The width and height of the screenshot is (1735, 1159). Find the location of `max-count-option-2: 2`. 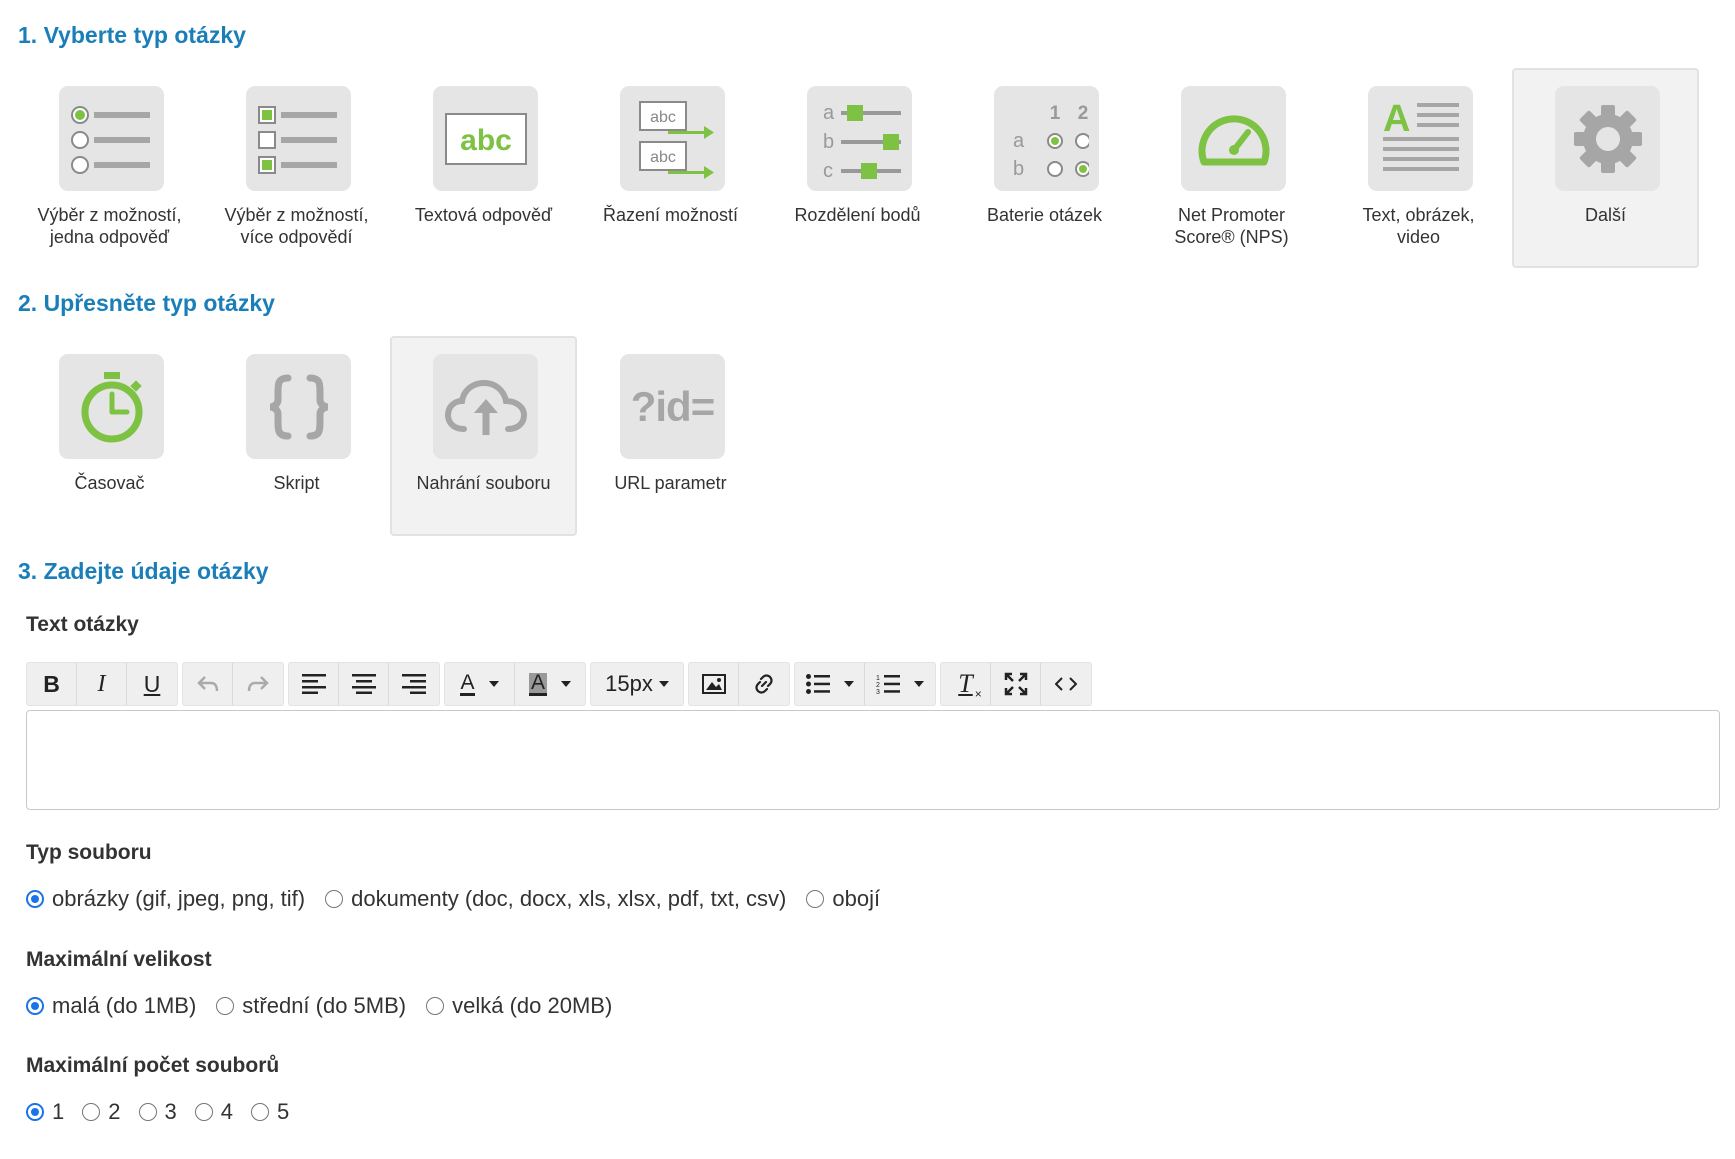

max-count-option-2: 2 is located at coordinates (101, 1112).